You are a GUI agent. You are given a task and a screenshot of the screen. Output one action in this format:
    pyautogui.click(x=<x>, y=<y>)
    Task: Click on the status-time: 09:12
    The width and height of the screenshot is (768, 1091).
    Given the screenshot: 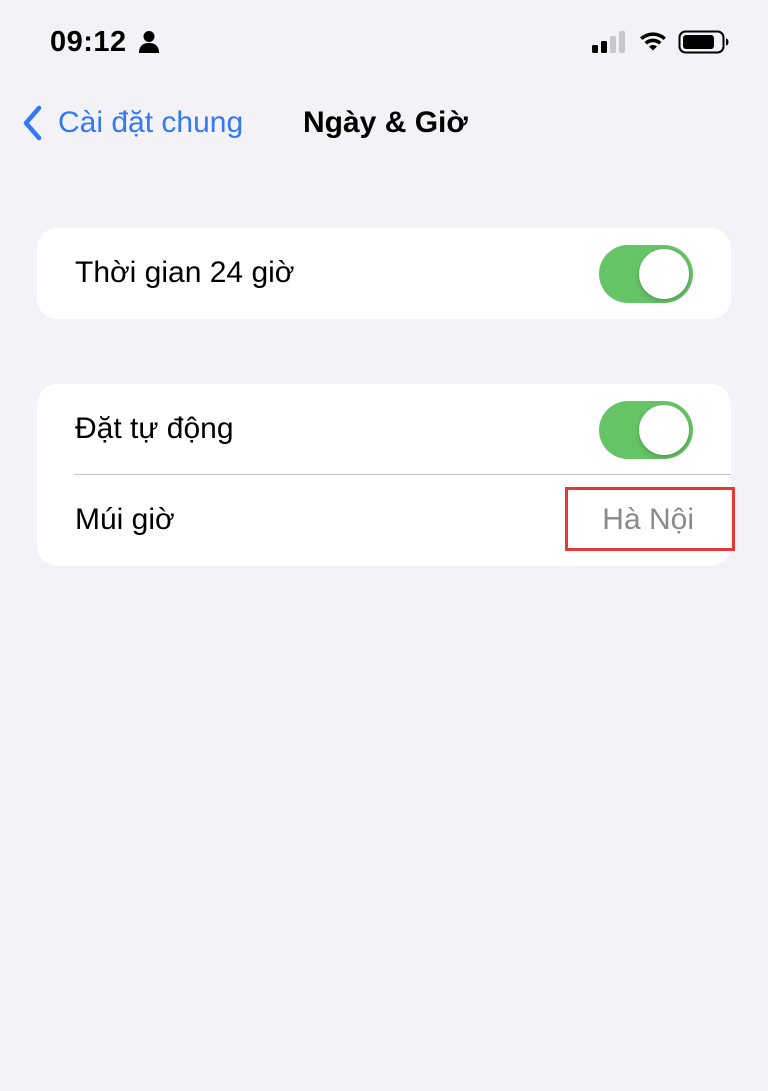 What is the action you would take?
    pyautogui.click(x=88, y=42)
    